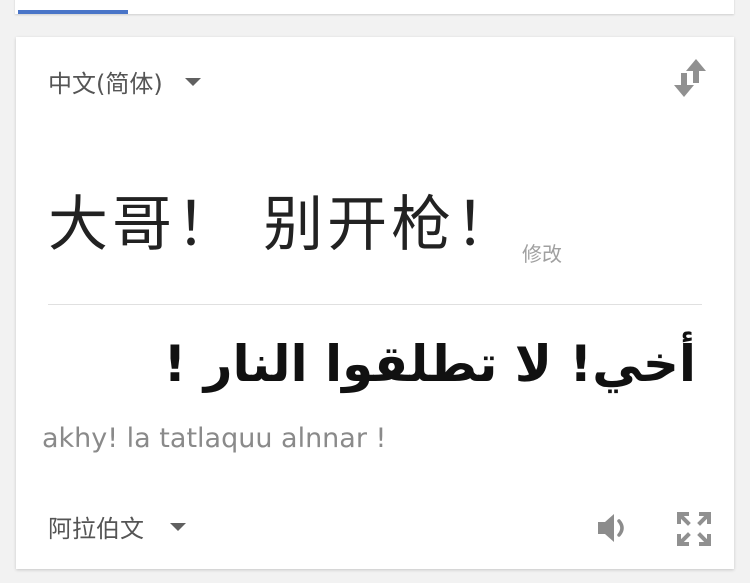 This screenshot has height=583, width=750. I want to click on edit-button: 修改, so click(542, 252).